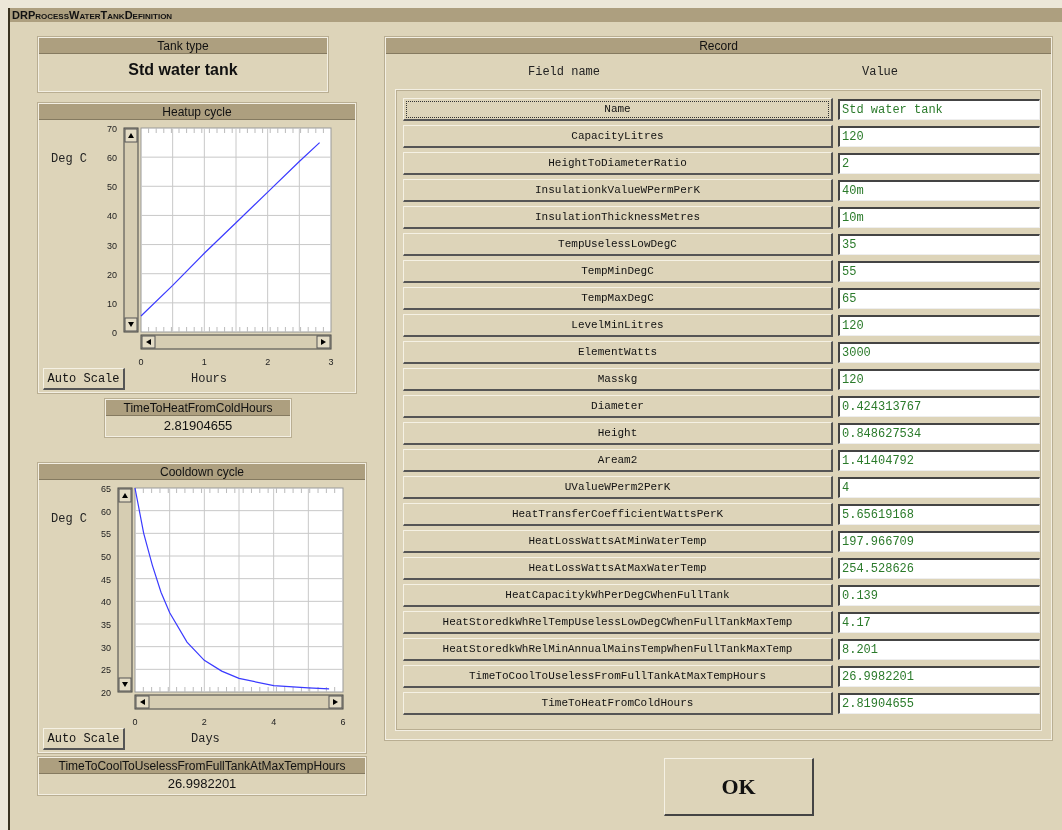  I want to click on field-name-button: TempMaxDegC, so click(618, 298).